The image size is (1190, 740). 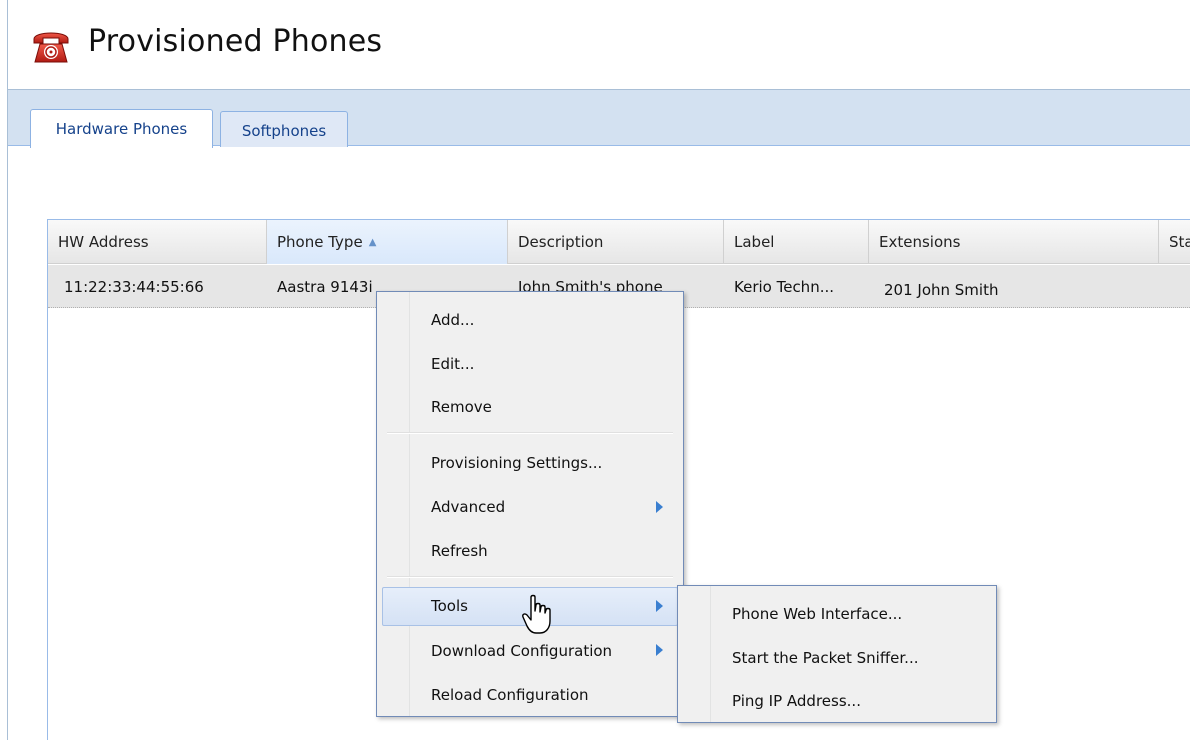 I want to click on column-label: Sta, so click(x=1179, y=242).